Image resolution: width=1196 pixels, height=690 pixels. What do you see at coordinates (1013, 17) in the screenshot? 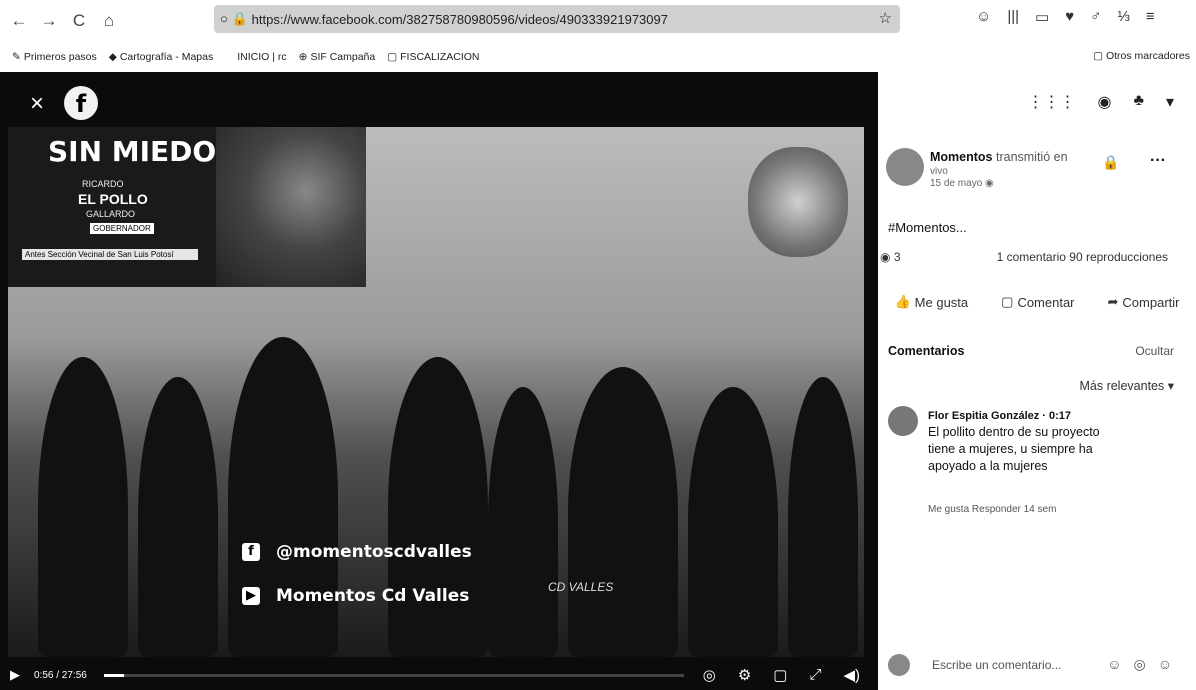
I see `library-icon: |||` at bounding box center [1013, 17].